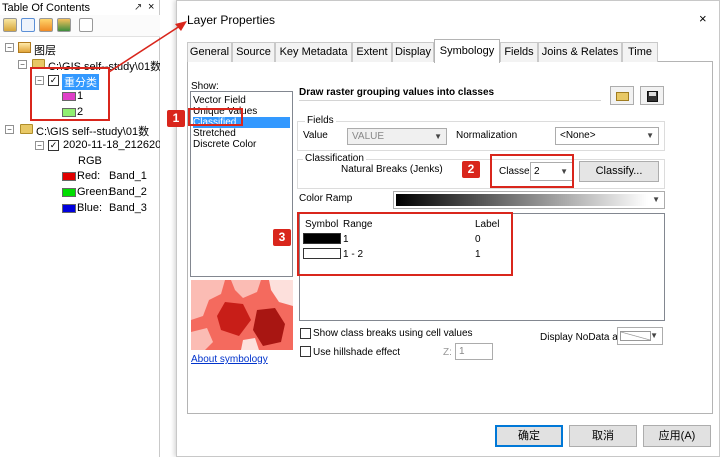 This screenshot has width=720, height=457. I want to click on tab-display: Display, so click(413, 52).